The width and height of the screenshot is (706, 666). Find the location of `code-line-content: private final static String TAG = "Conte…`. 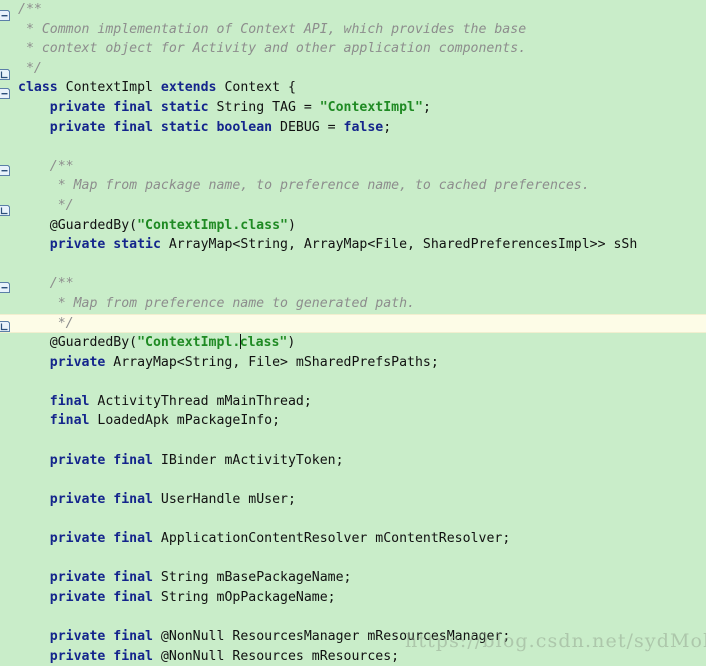

code-line-content: private final static String TAG = "Conte… is located at coordinates (224, 108).